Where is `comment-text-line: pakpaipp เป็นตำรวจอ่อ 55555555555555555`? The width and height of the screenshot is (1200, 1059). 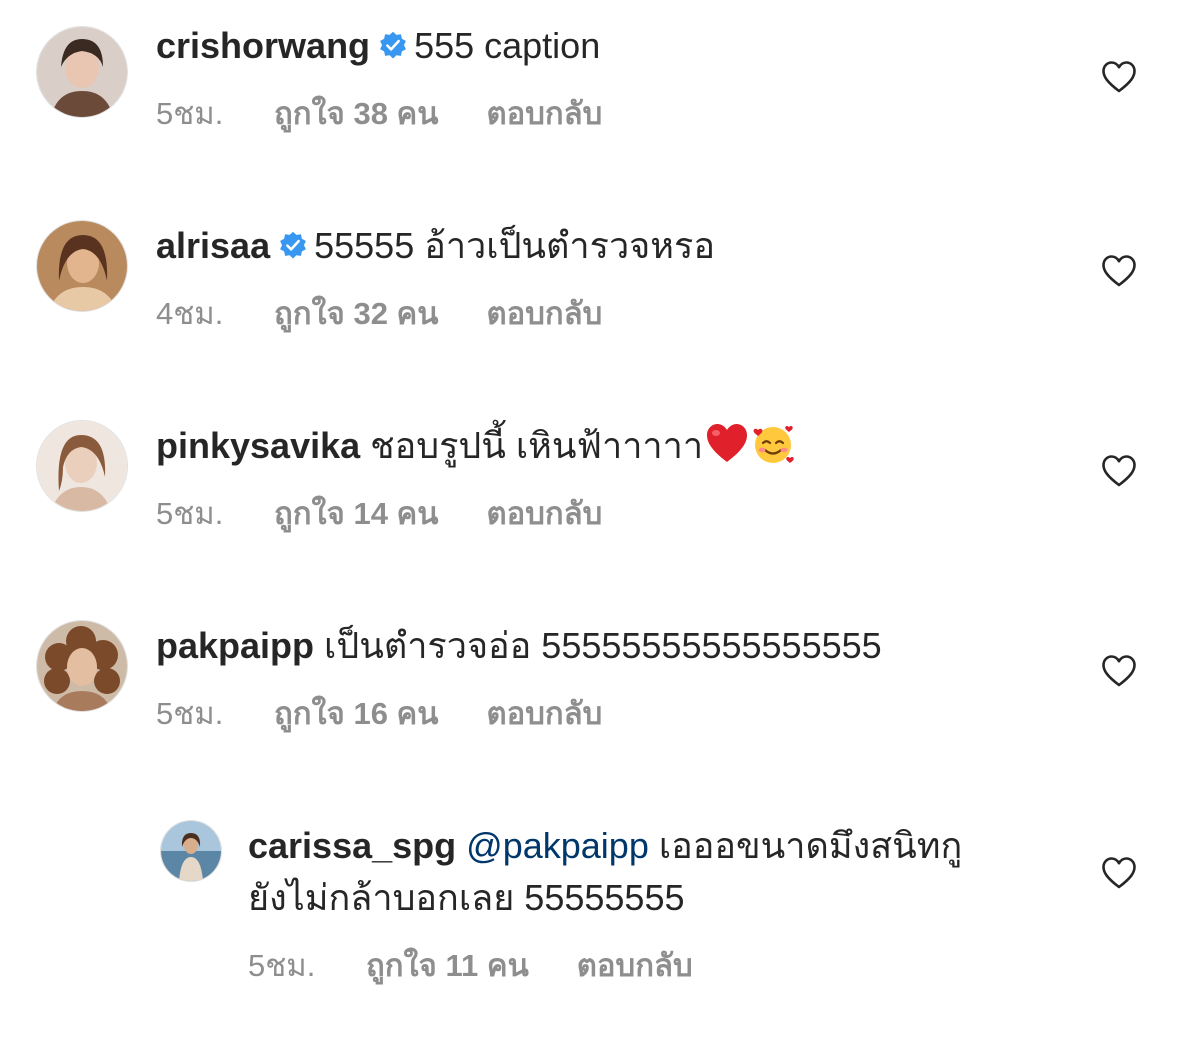 comment-text-line: pakpaipp เป็นตำรวจอ่อ 55555555555555555 is located at coordinates (519, 646).